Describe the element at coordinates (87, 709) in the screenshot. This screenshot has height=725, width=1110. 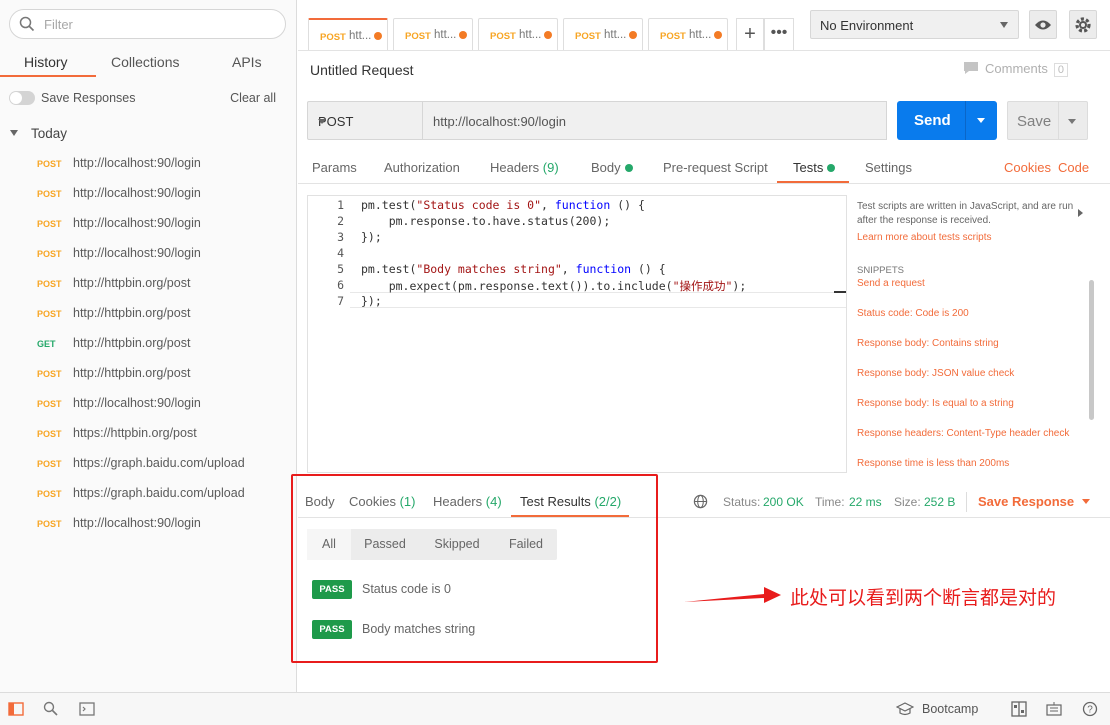
I see `console-icon` at that location.